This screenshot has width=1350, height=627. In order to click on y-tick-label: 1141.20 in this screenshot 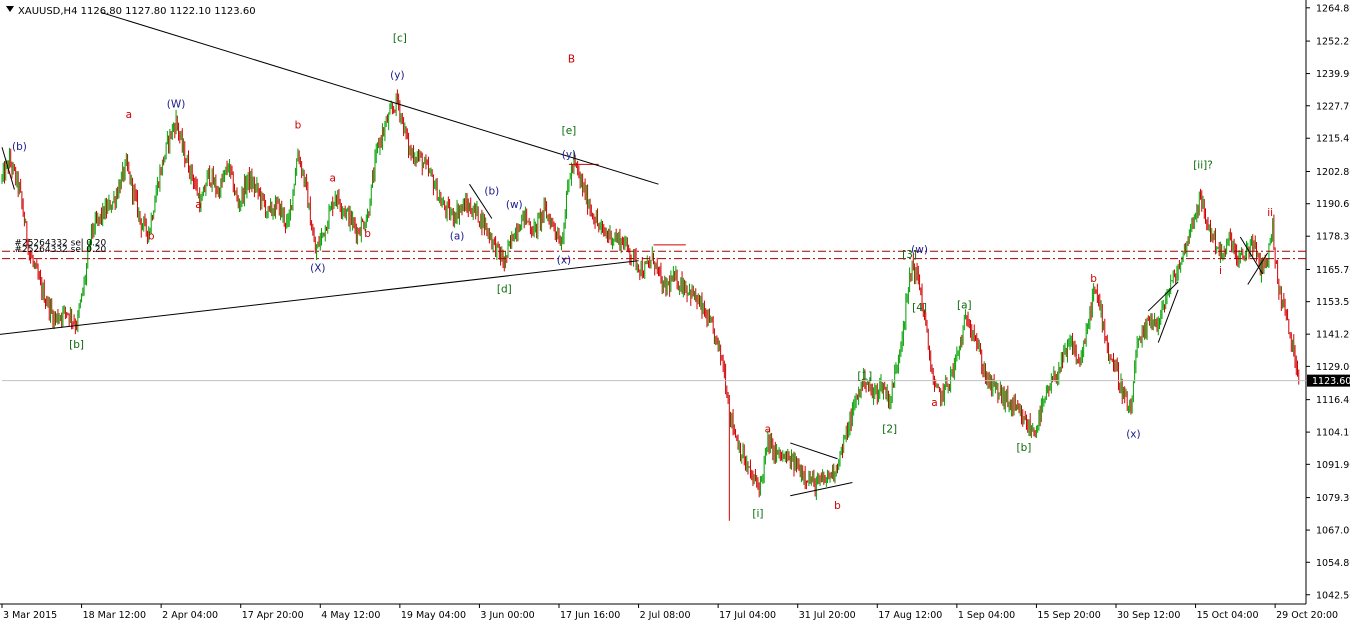, I will do `click(1333, 335)`.